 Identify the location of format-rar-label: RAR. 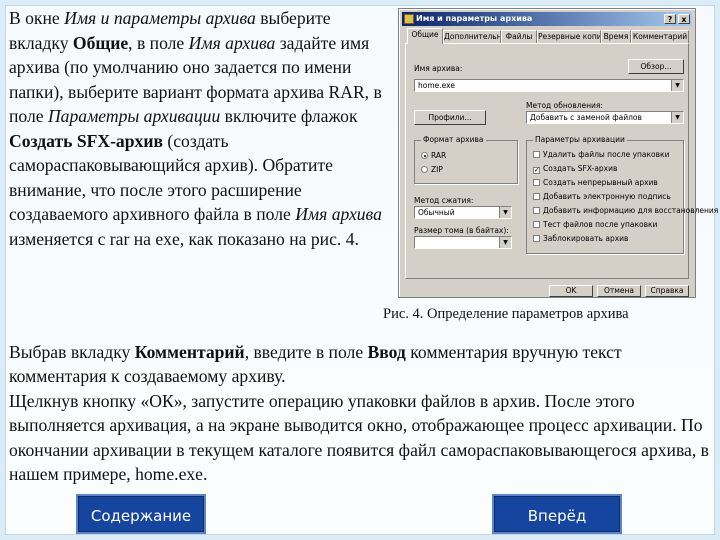
(439, 155).